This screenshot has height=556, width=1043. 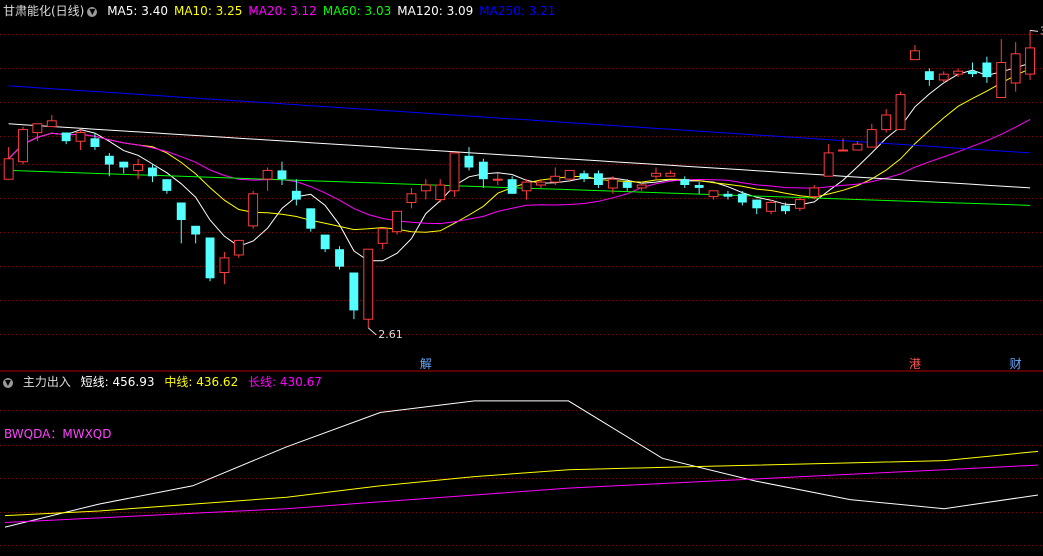 I want to click on extreme-pointer, so click(x=372, y=331).